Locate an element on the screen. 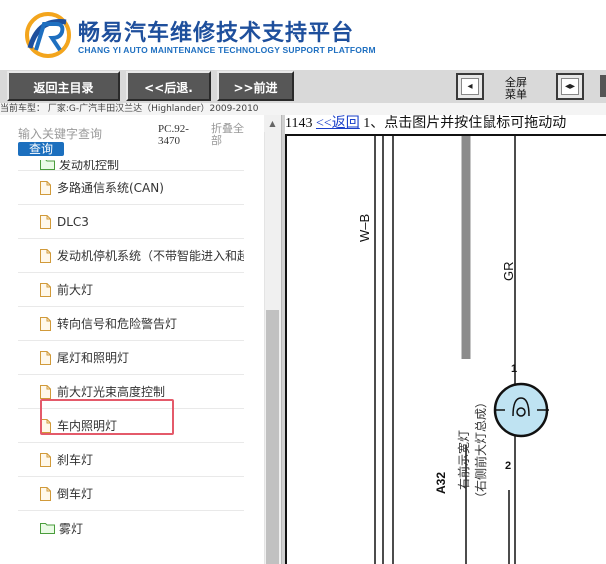 This screenshot has width=606, height=564. forward-button: >>前进 is located at coordinates (255, 86).